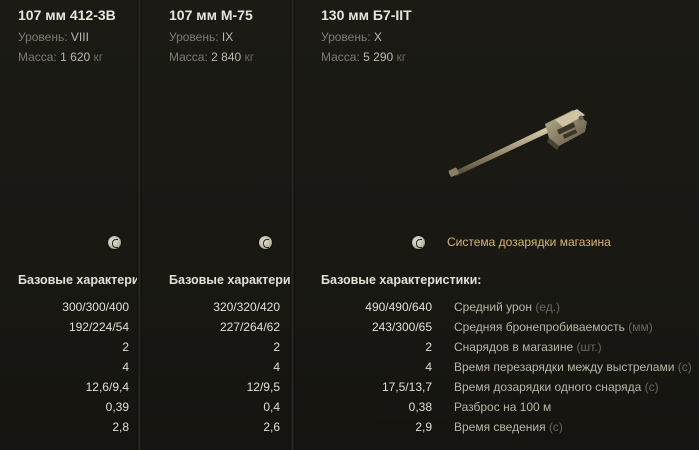 The width and height of the screenshot is (699, 450). What do you see at coordinates (508, 427) in the screenshot?
I see `stat-label: Время сведения (с)` at bounding box center [508, 427].